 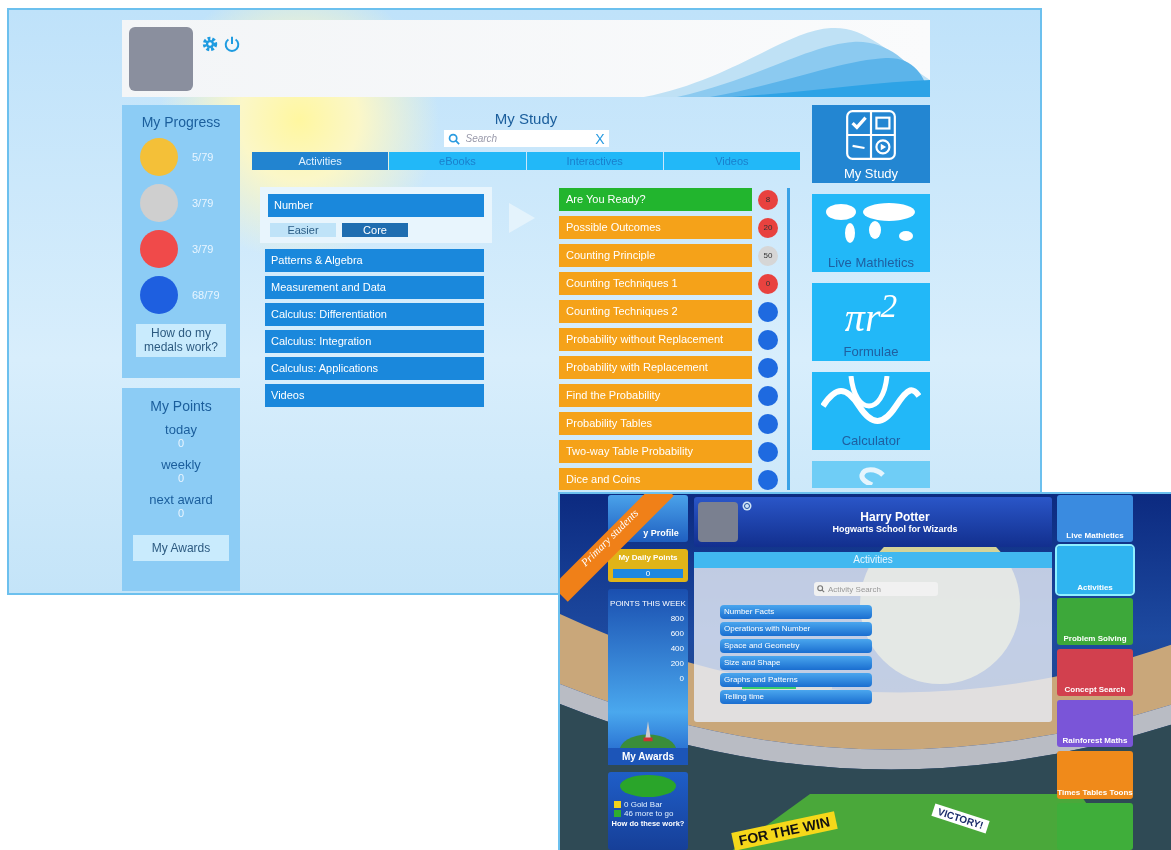 I want to click on tab: eBooks, so click(x=457, y=161).